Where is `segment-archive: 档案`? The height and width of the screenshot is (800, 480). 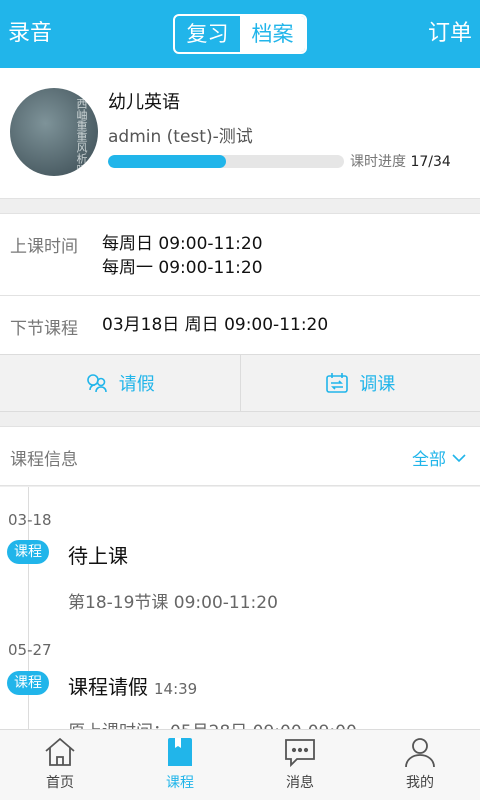 segment-archive: 档案 is located at coordinates (272, 34).